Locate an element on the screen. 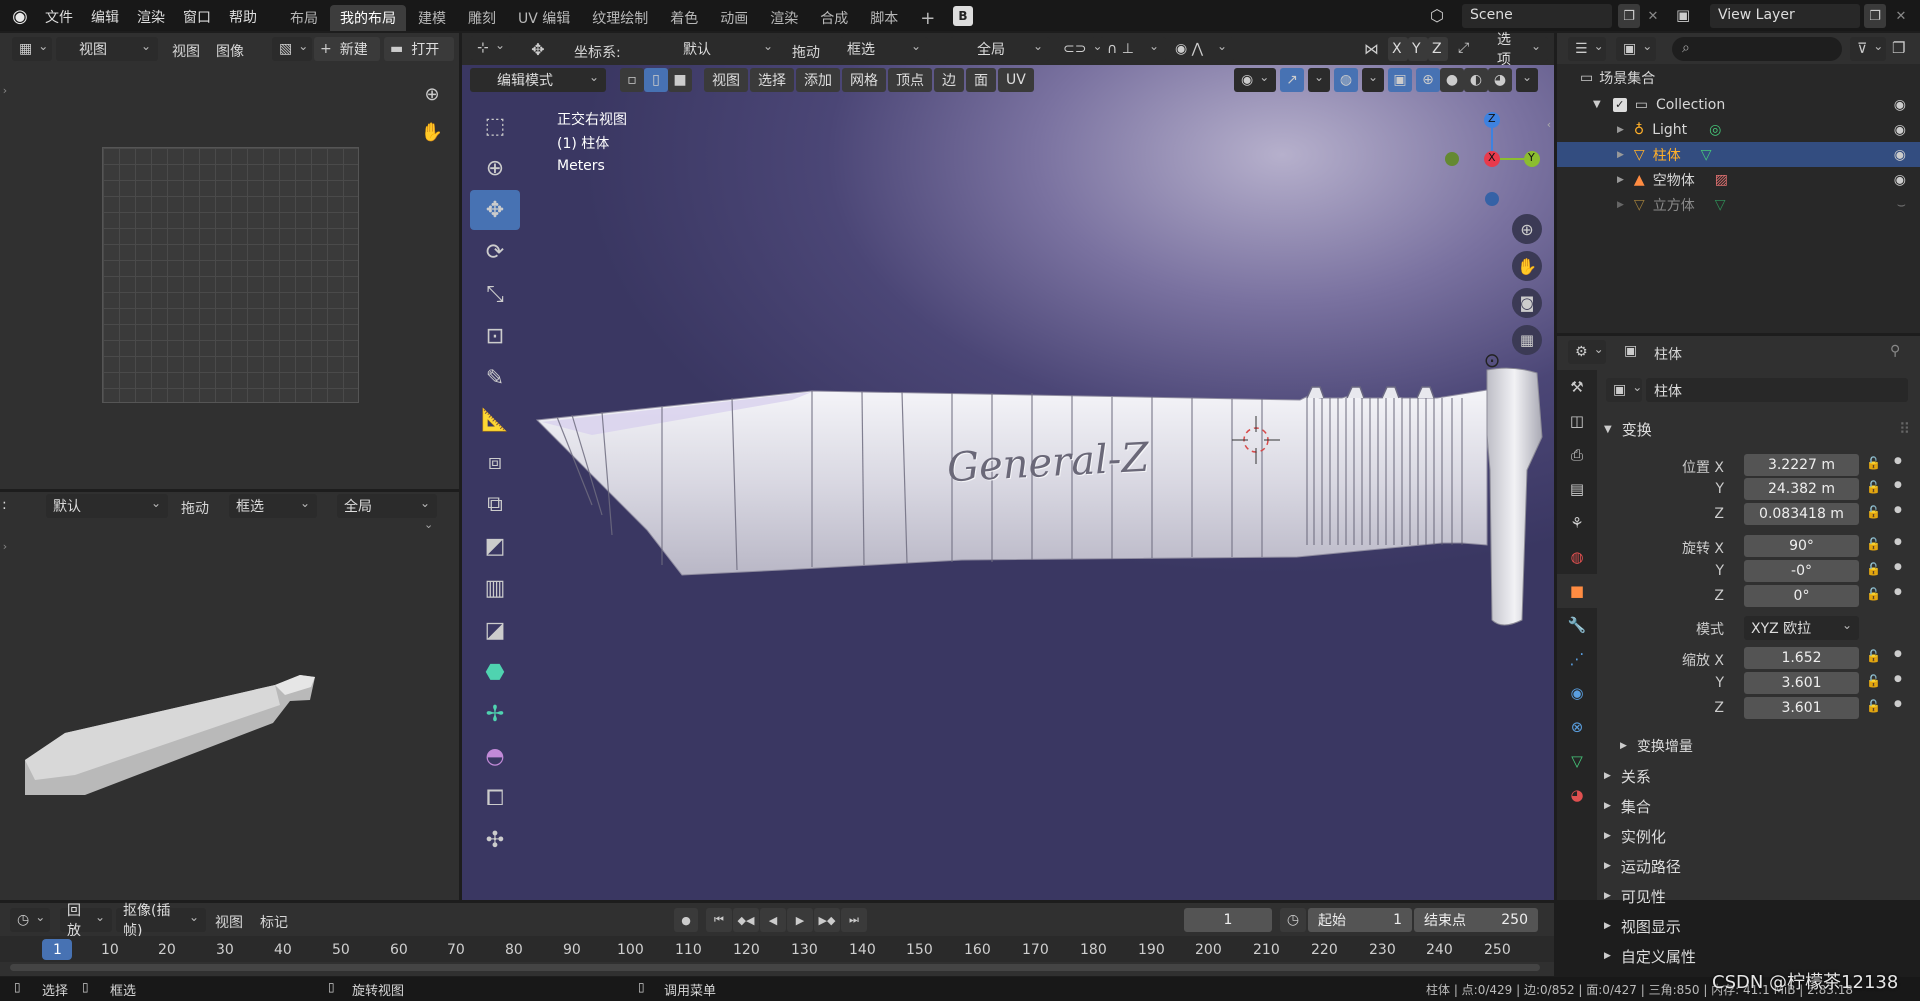 This screenshot has height=1001, width=1920. light-object-icon: ⊙ is located at coordinates (1492, 360).